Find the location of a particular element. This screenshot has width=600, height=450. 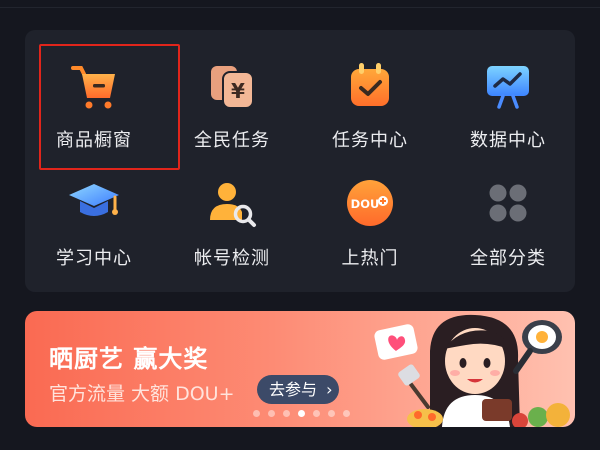

yuan-coins-icon: ¥ is located at coordinates (232, 85).